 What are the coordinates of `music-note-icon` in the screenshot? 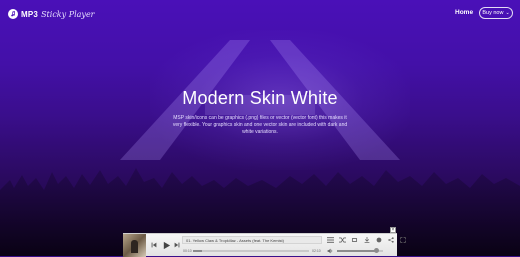 It's located at (13, 14).